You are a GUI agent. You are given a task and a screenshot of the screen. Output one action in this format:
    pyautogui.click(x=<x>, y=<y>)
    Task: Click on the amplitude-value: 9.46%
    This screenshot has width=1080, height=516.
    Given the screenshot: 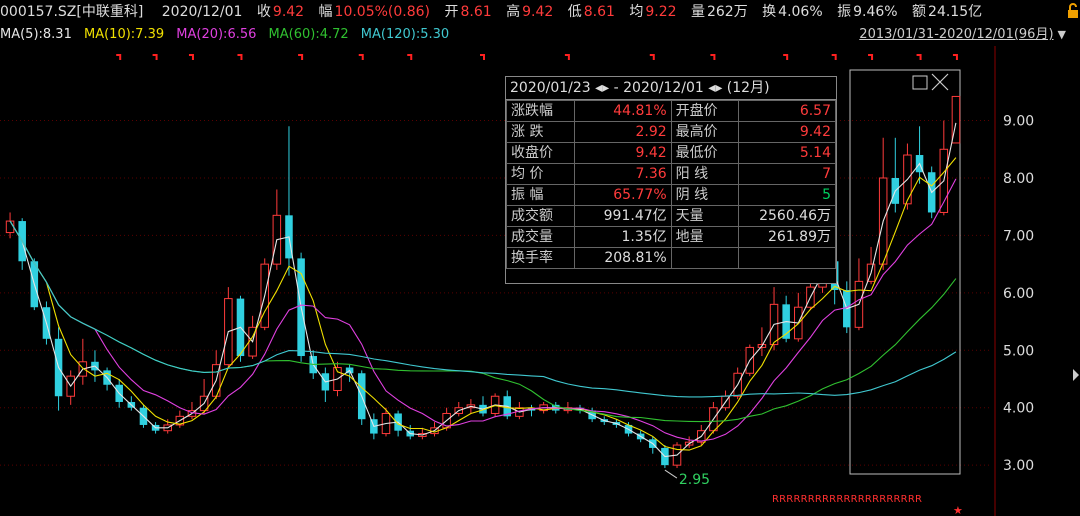 What is the action you would take?
    pyautogui.click(x=875, y=12)
    